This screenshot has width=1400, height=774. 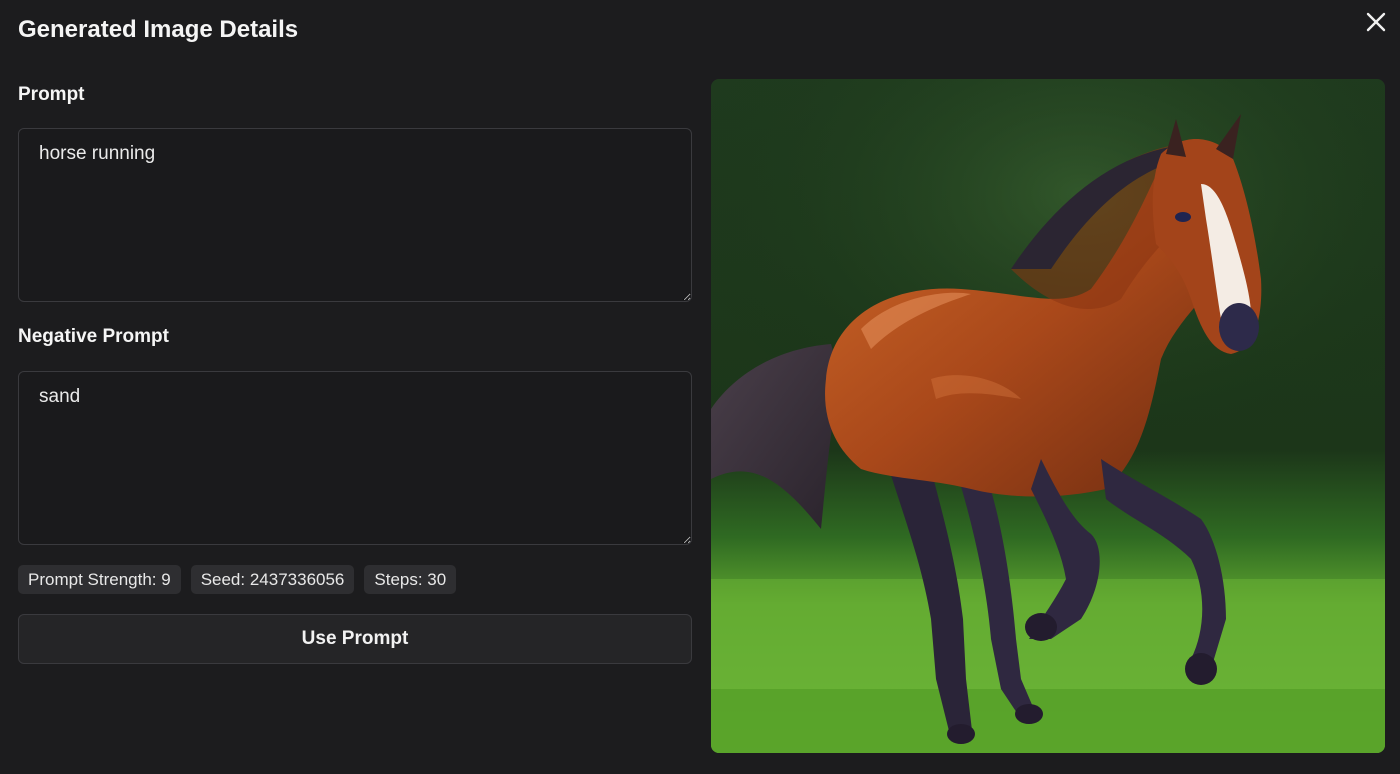 What do you see at coordinates (93, 336) in the screenshot?
I see `negative-prompt-label: Negative Prompt` at bounding box center [93, 336].